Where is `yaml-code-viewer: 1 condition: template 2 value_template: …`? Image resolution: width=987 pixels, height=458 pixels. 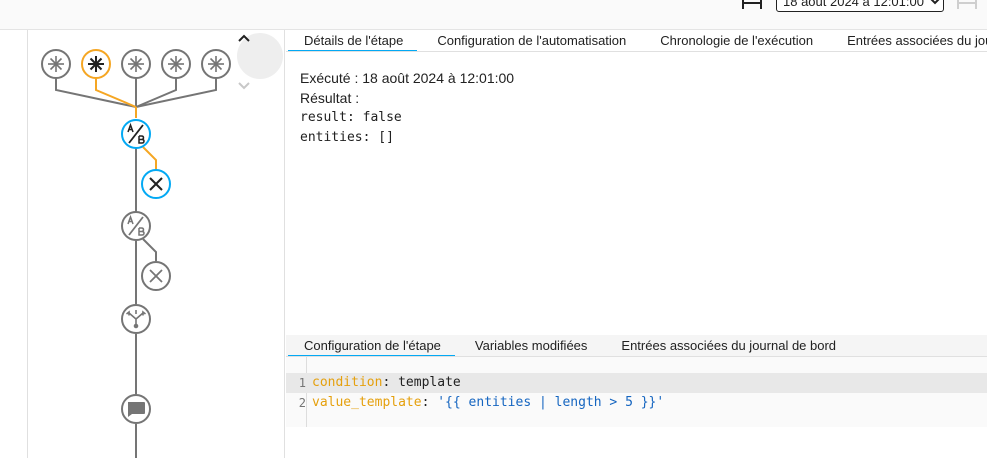 yaml-code-viewer: 1 condition: template 2 value_template: … is located at coordinates (636, 392).